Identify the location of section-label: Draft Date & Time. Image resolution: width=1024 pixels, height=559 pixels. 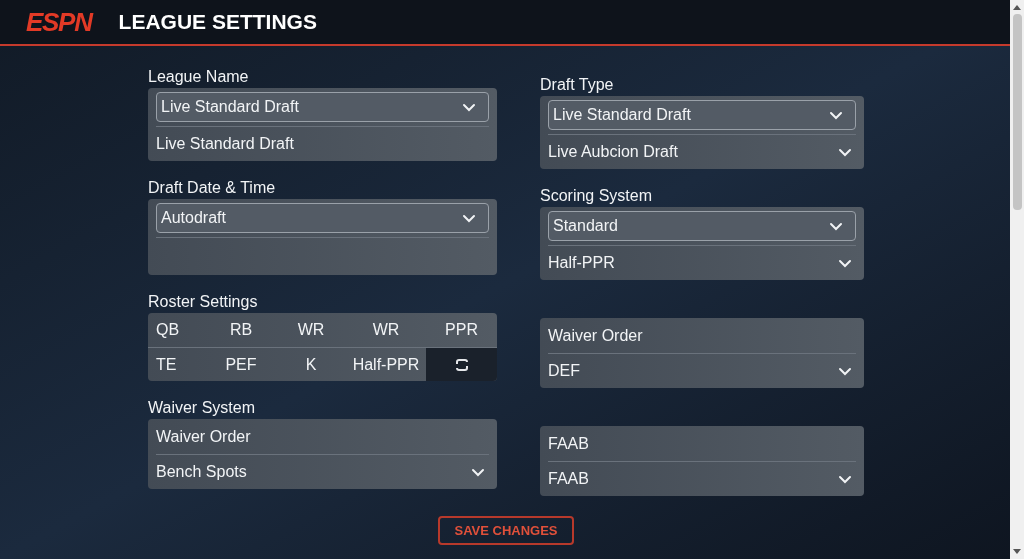
(212, 188).